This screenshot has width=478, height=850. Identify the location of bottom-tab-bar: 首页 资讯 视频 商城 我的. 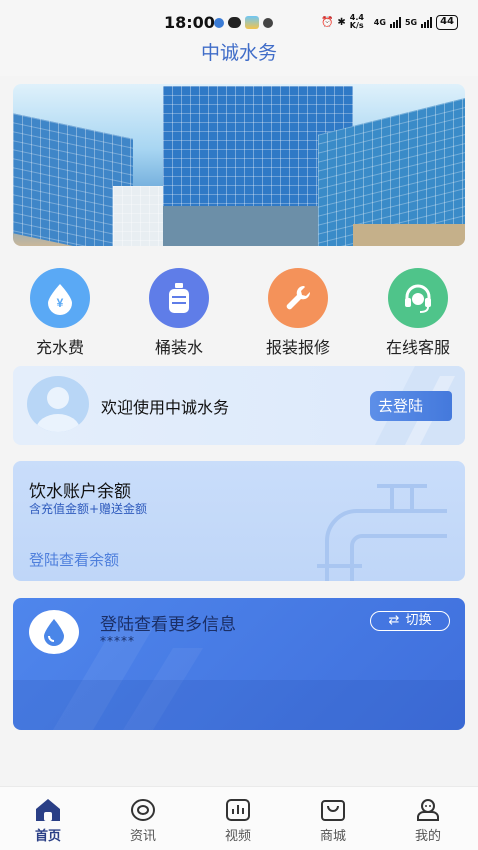
(239, 818).